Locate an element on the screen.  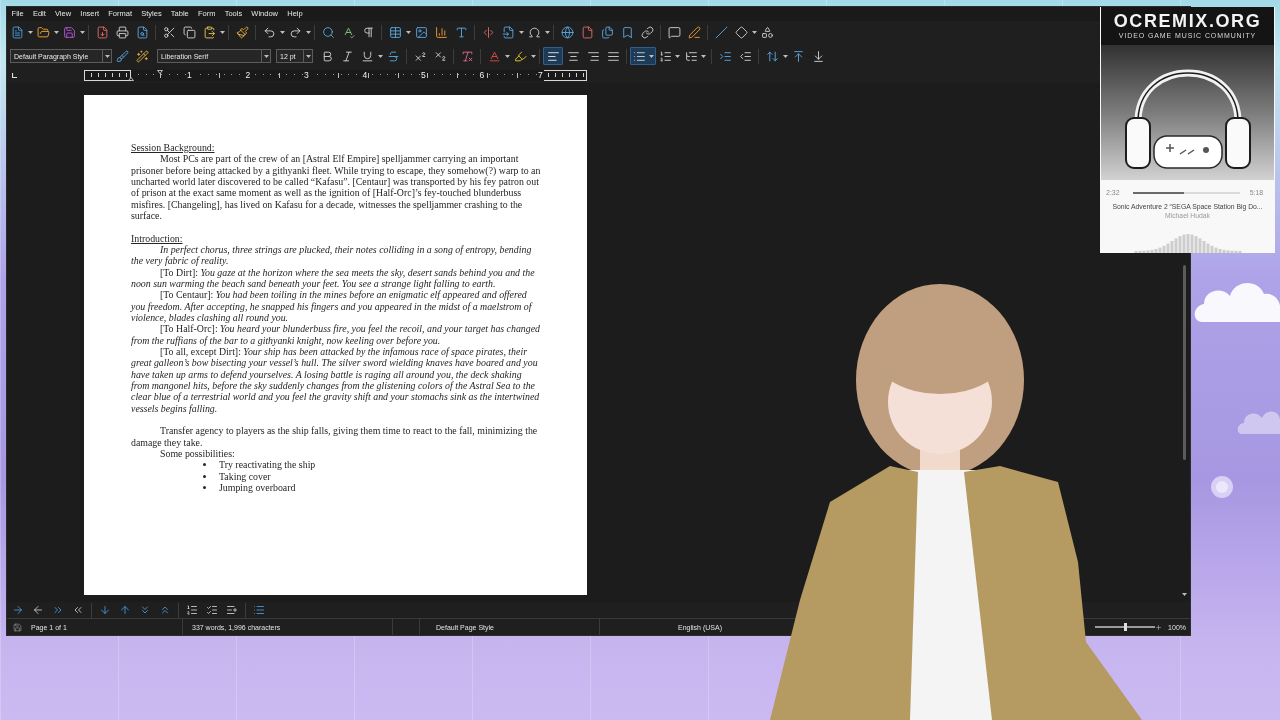
files-icon is located at coordinates (607, 32).